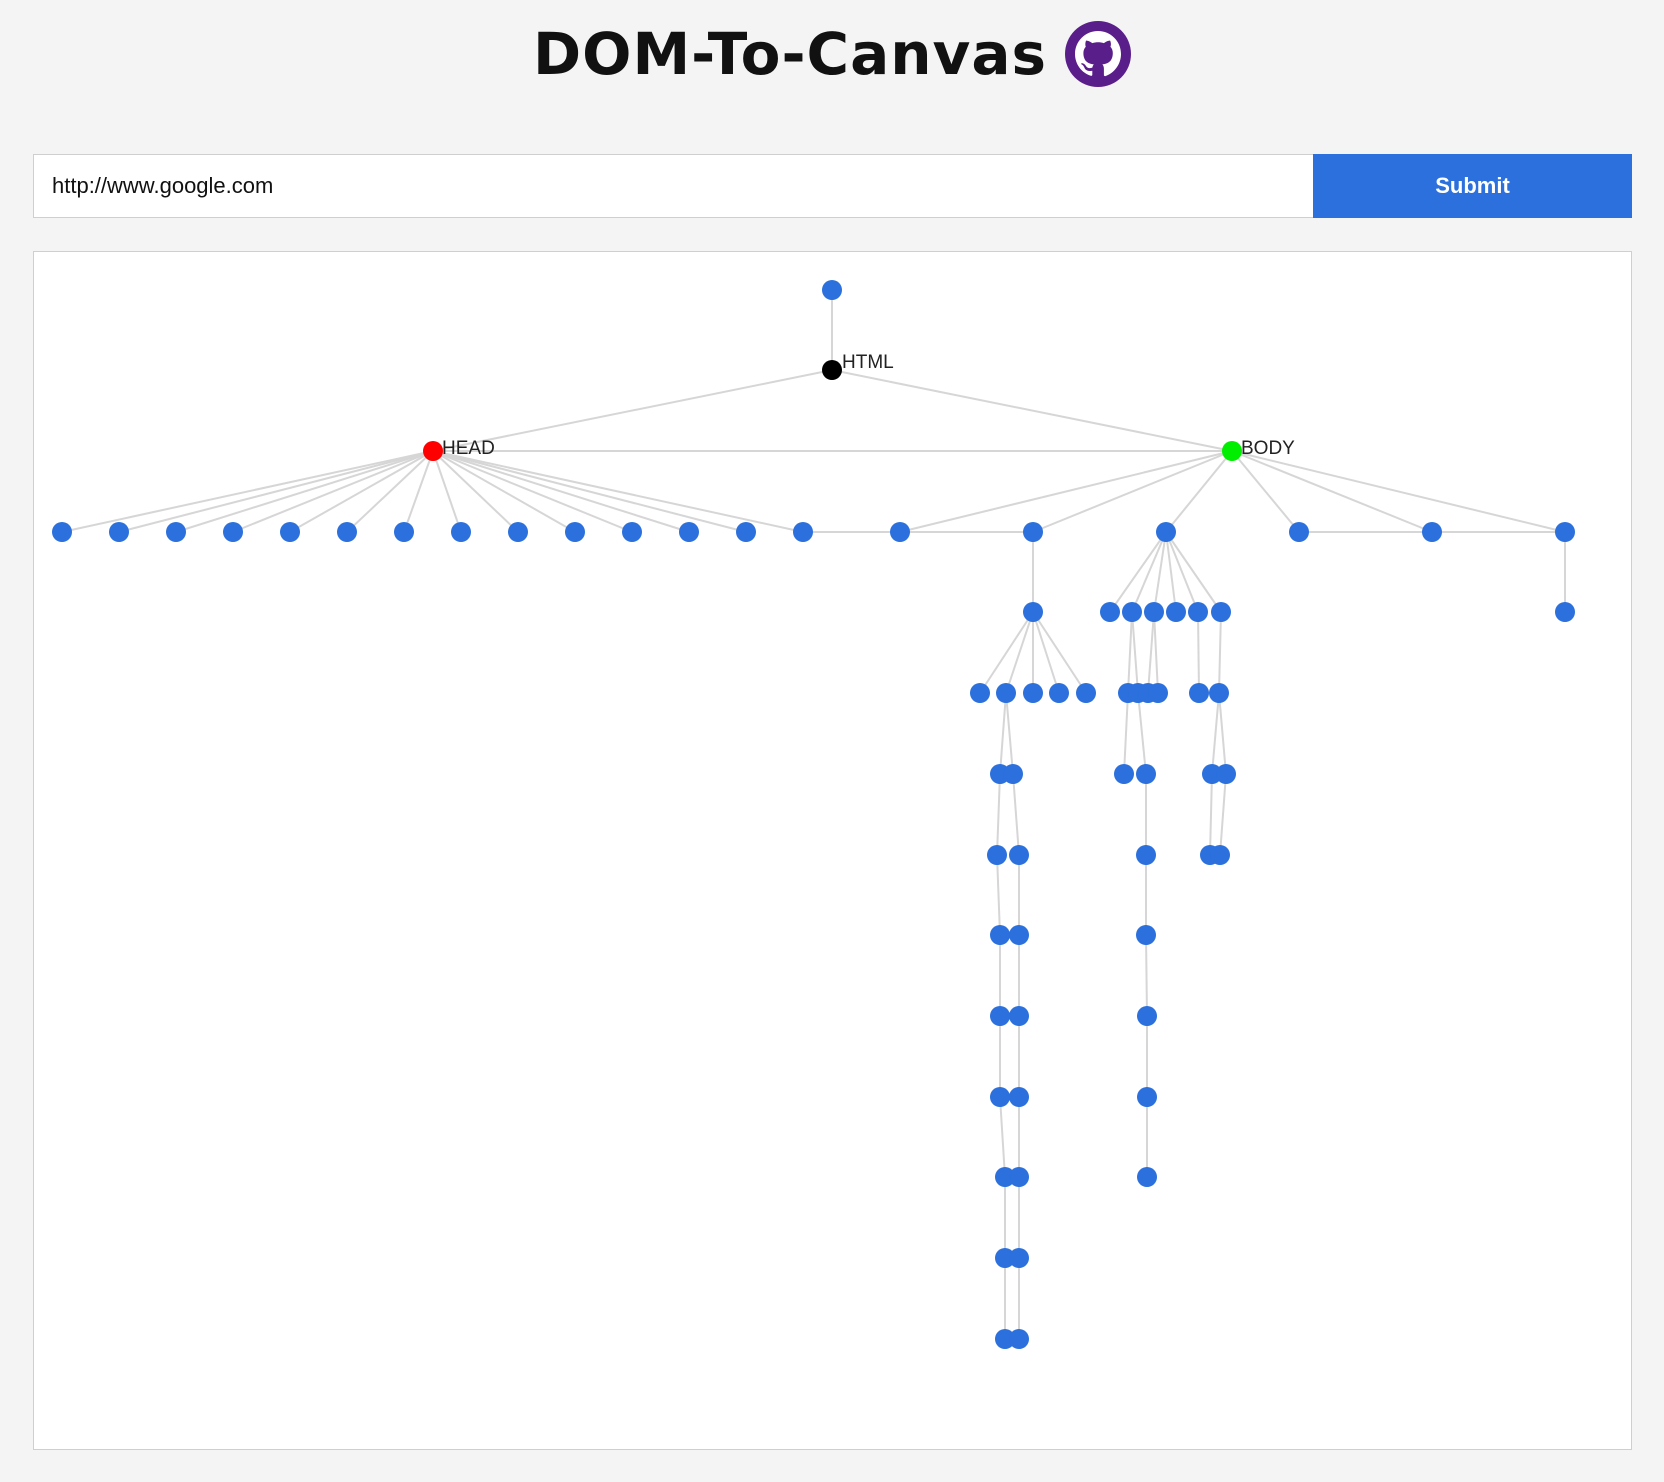 The image size is (1664, 1482). I want to click on html-node-label: HTML, so click(868, 362).